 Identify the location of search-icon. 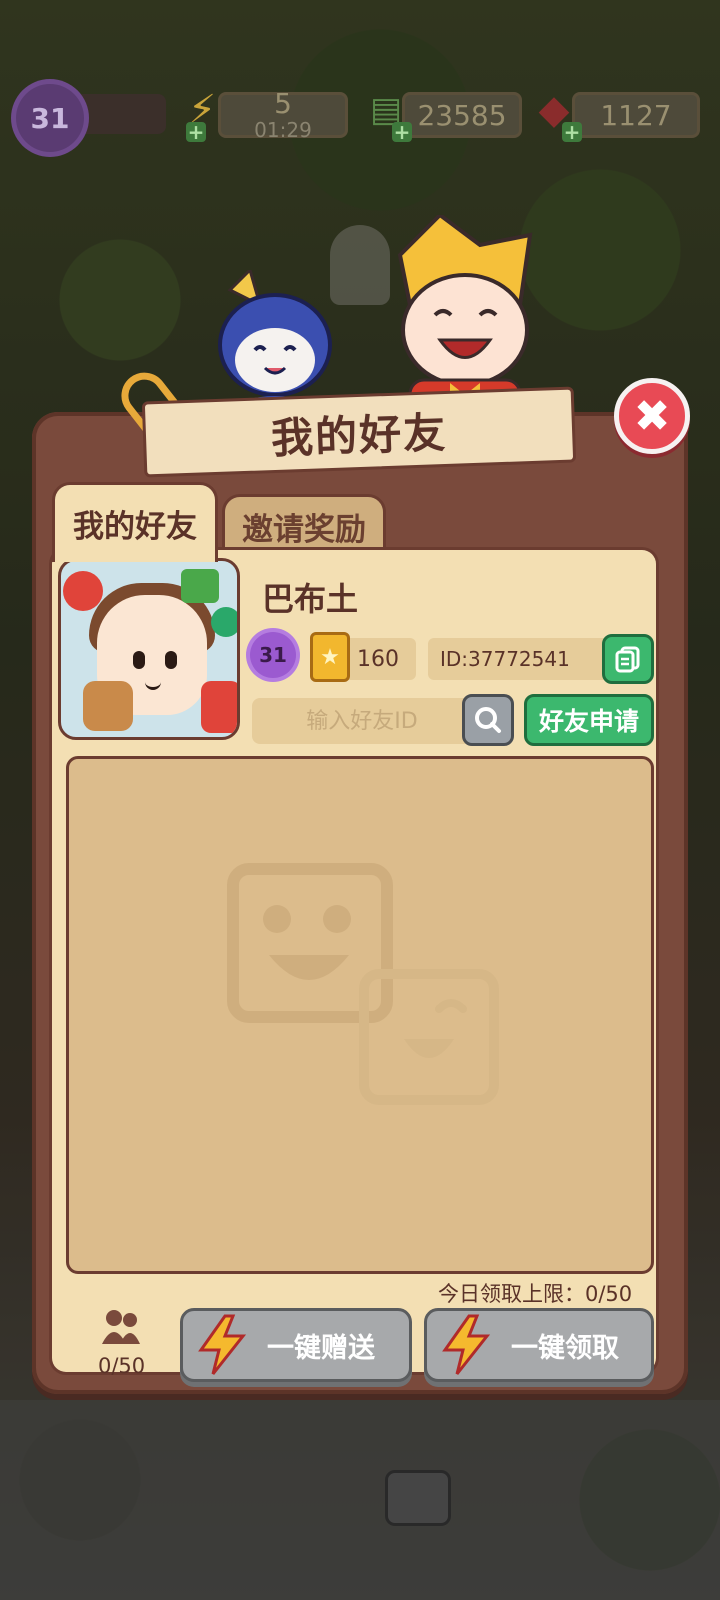
(488, 720).